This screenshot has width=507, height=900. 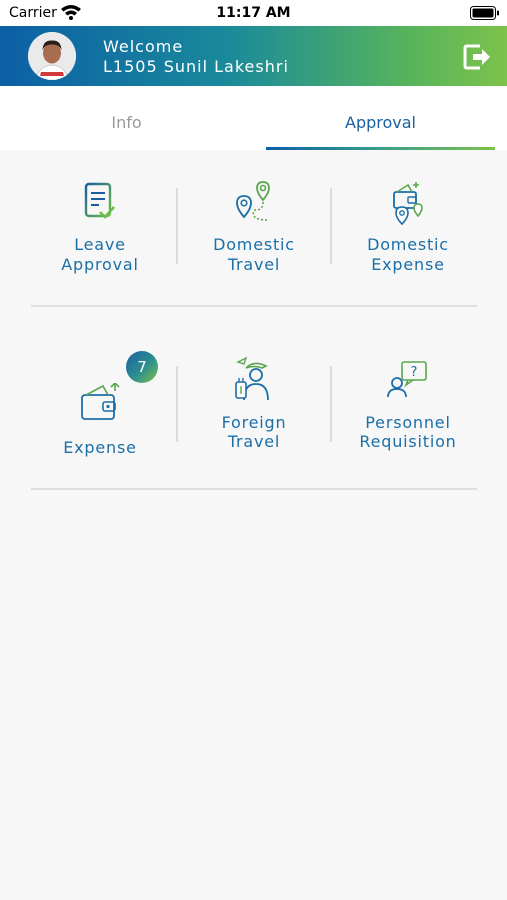 What do you see at coordinates (253, 56) in the screenshot?
I see `app-header: Welcome L1505 Sunil Lakeshri` at bounding box center [253, 56].